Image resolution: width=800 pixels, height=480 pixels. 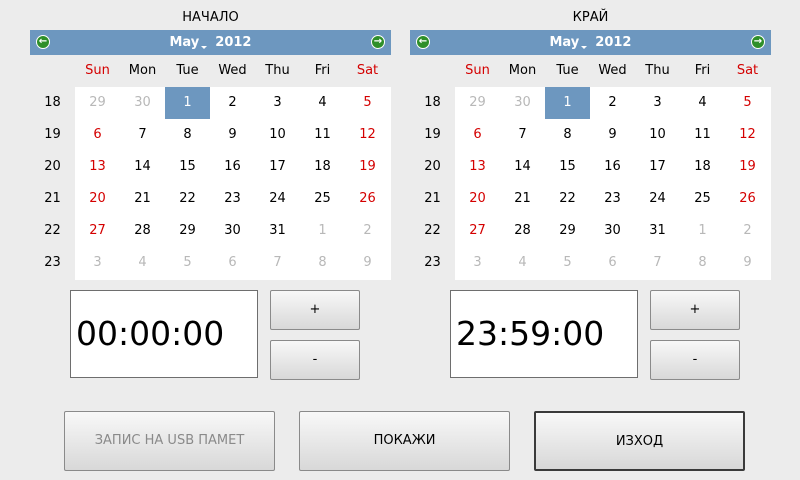 I want to click on end-time-field: 23:59:00, so click(x=544, y=334).